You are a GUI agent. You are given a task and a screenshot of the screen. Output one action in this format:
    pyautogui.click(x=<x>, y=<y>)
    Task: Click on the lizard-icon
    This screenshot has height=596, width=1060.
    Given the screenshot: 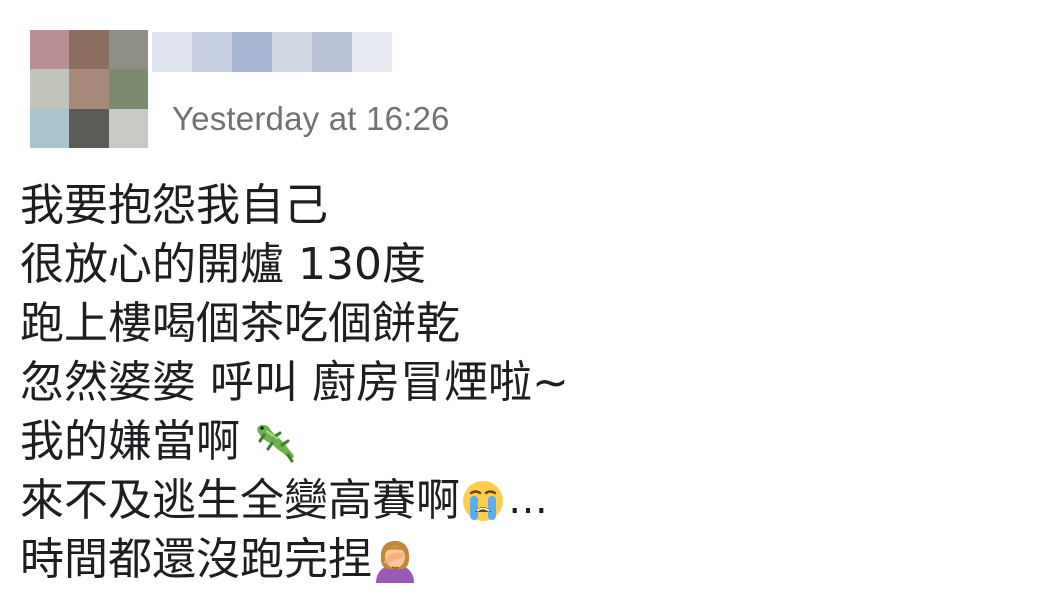 What is the action you would take?
    pyautogui.click(x=275, y=442)
    